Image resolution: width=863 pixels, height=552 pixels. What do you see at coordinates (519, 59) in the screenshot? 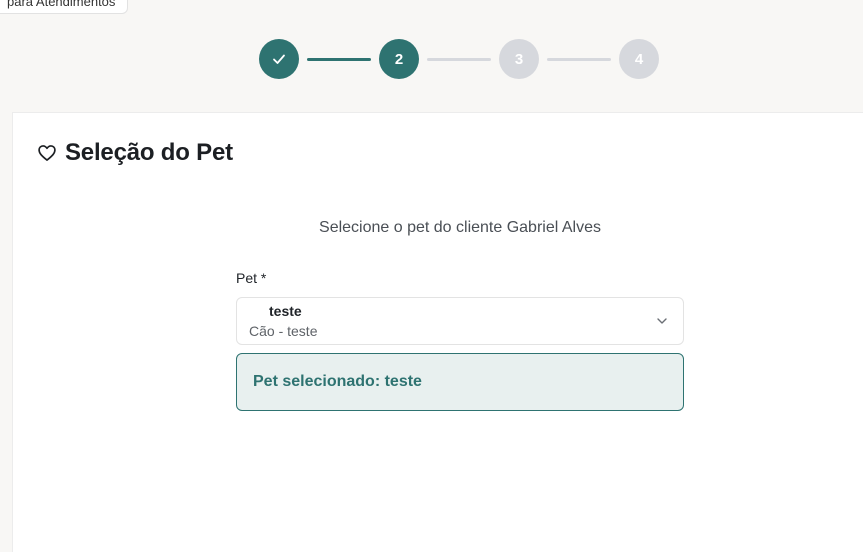
I see `step-3: 3` at bounding box center [519, 59].